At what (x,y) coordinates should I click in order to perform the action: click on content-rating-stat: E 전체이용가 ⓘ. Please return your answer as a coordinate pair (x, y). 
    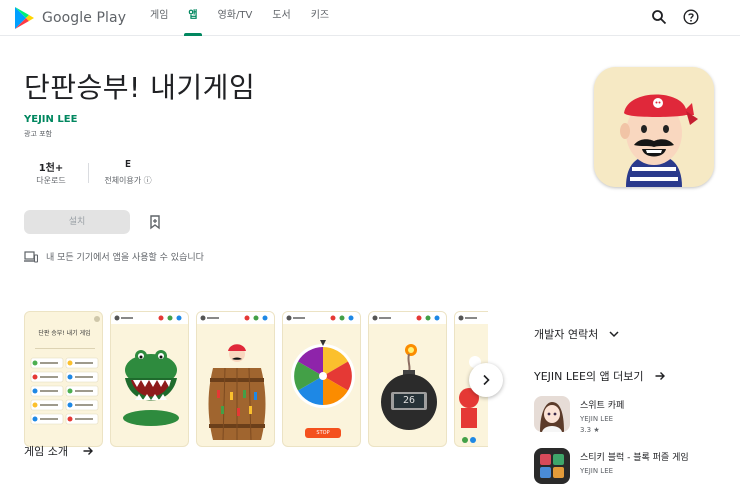
    Looking at the image, I should click on (128, 172).